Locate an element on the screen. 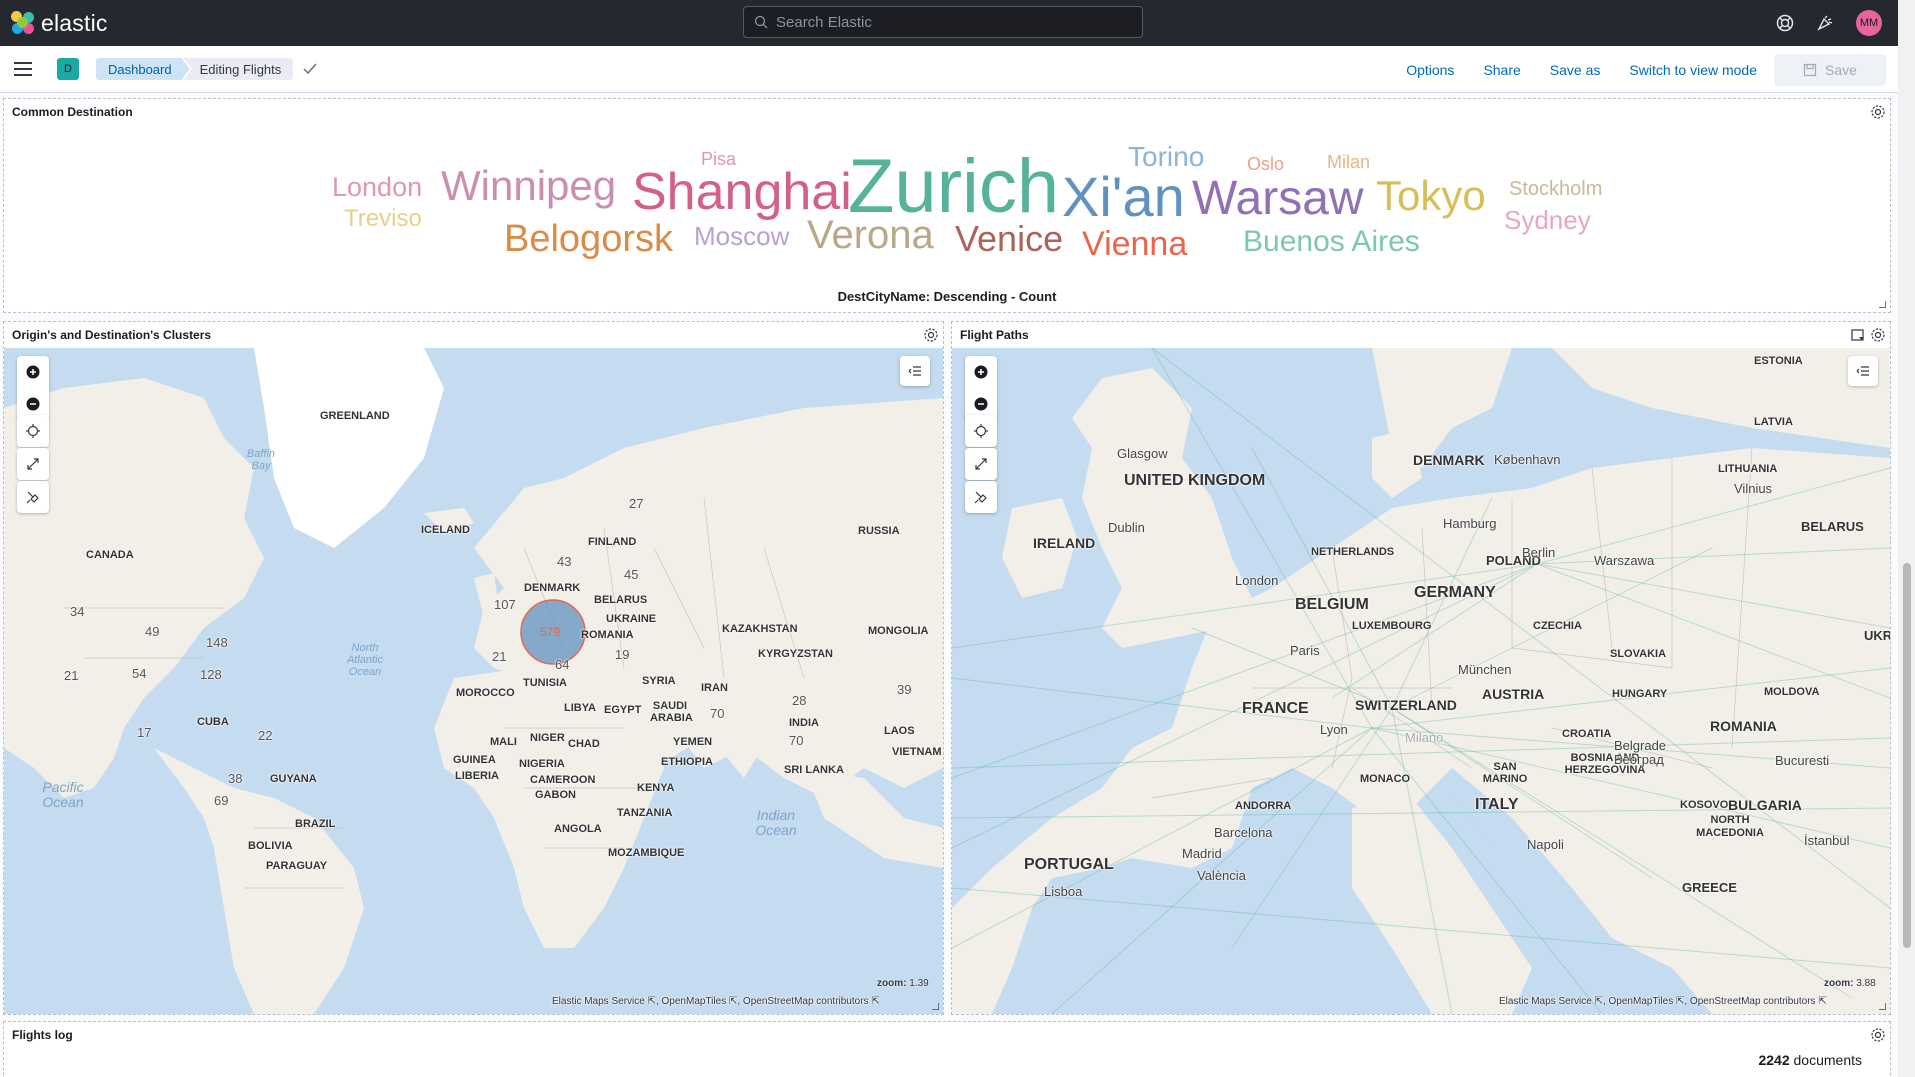 The image size is (1915, 1077). brand-name: elastic is located at coordinates (74, 22).